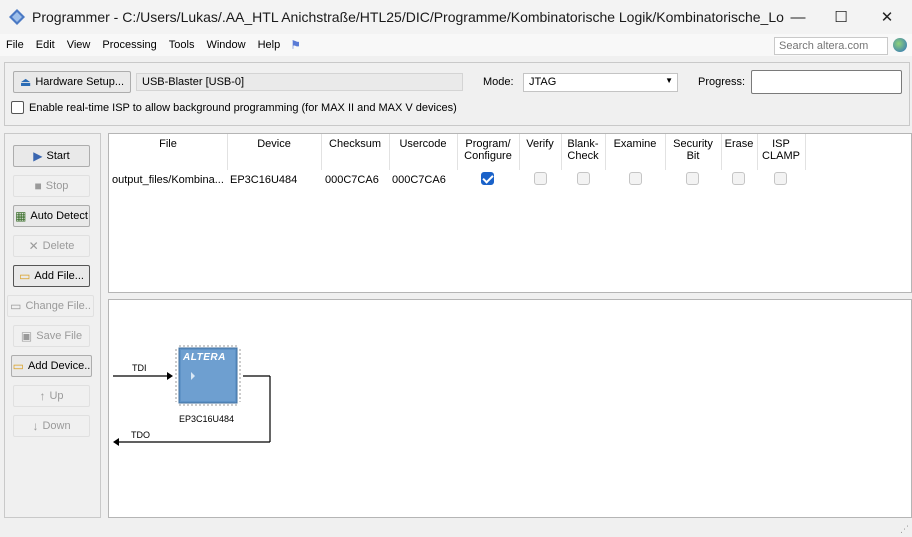 The height and width of the screenshot is (537, 912). I want to click on mode-select: JTAG ▼, so click(600, 82).